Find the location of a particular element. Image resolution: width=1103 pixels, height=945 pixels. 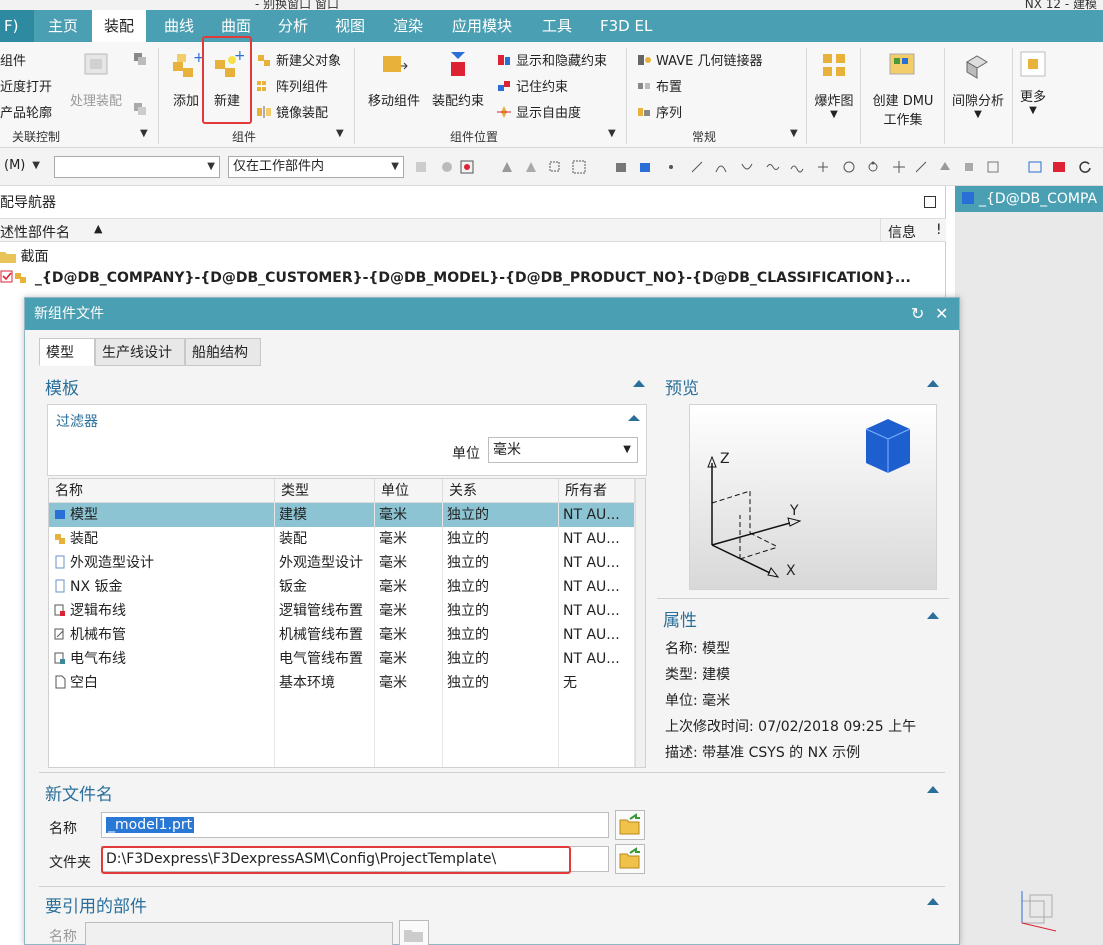

tab-production-line: 生产线设计 is located at coordinates (140, 352).